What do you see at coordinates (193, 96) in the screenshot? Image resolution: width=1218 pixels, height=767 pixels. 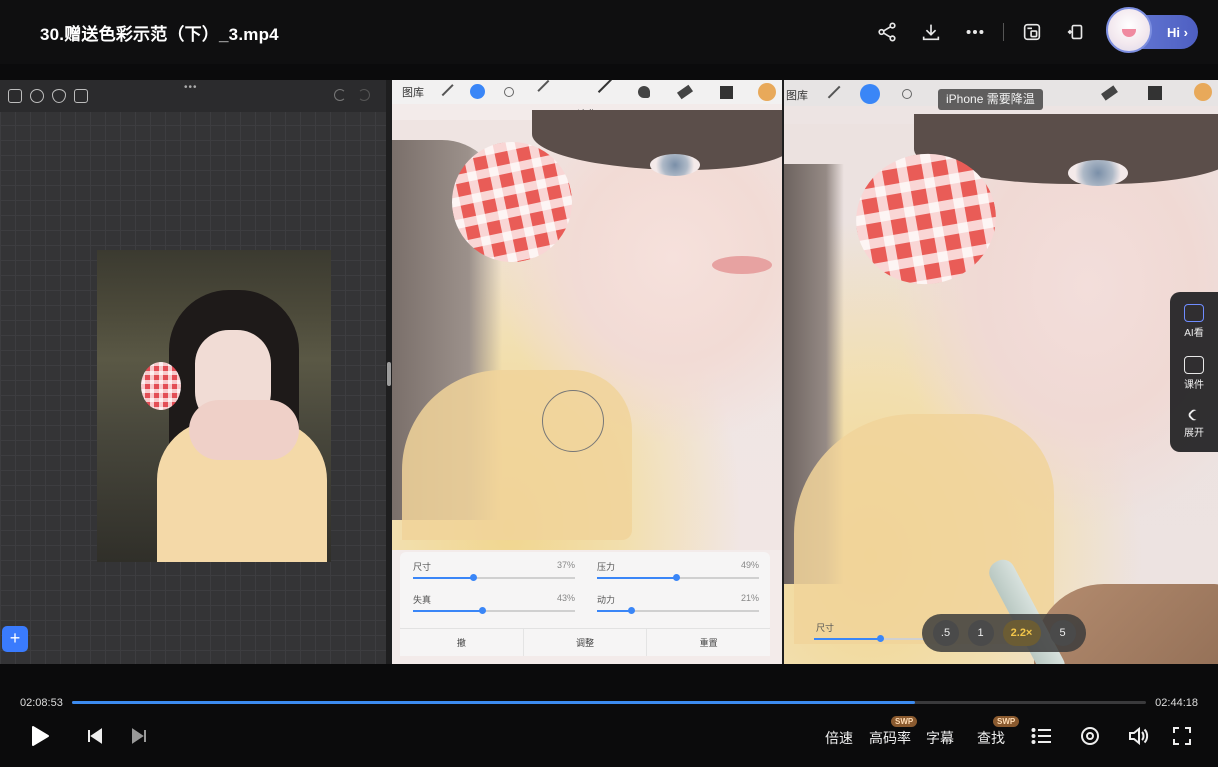 I see `reference-toolbar: •••` at bounding box center [193, 96].